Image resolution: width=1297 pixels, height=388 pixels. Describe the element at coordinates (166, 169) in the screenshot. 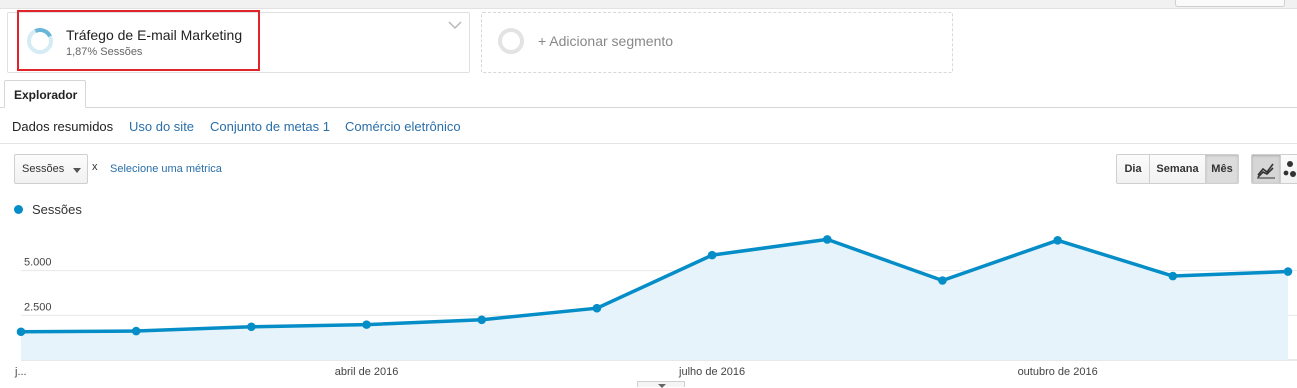

I see `select-metric-link: Selecione uma métrica` at that location.